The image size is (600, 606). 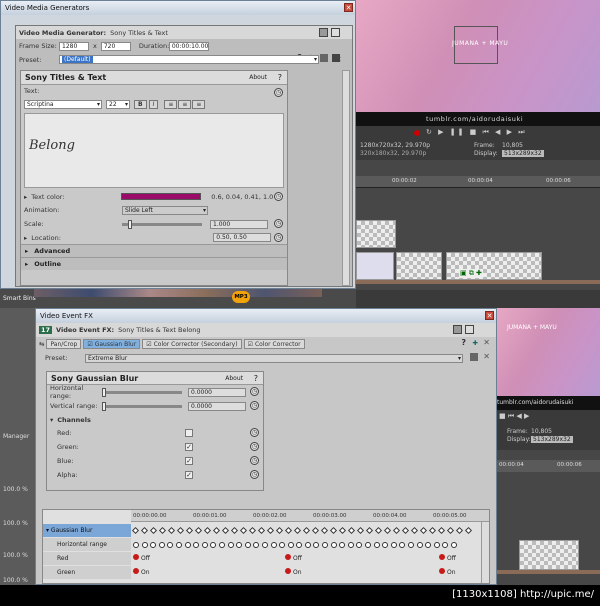 What do you see at coordinates (189, 59) in the screenshot?
I see `preset-dropdown: (Default) ▾` at bounding box center [189, 59].